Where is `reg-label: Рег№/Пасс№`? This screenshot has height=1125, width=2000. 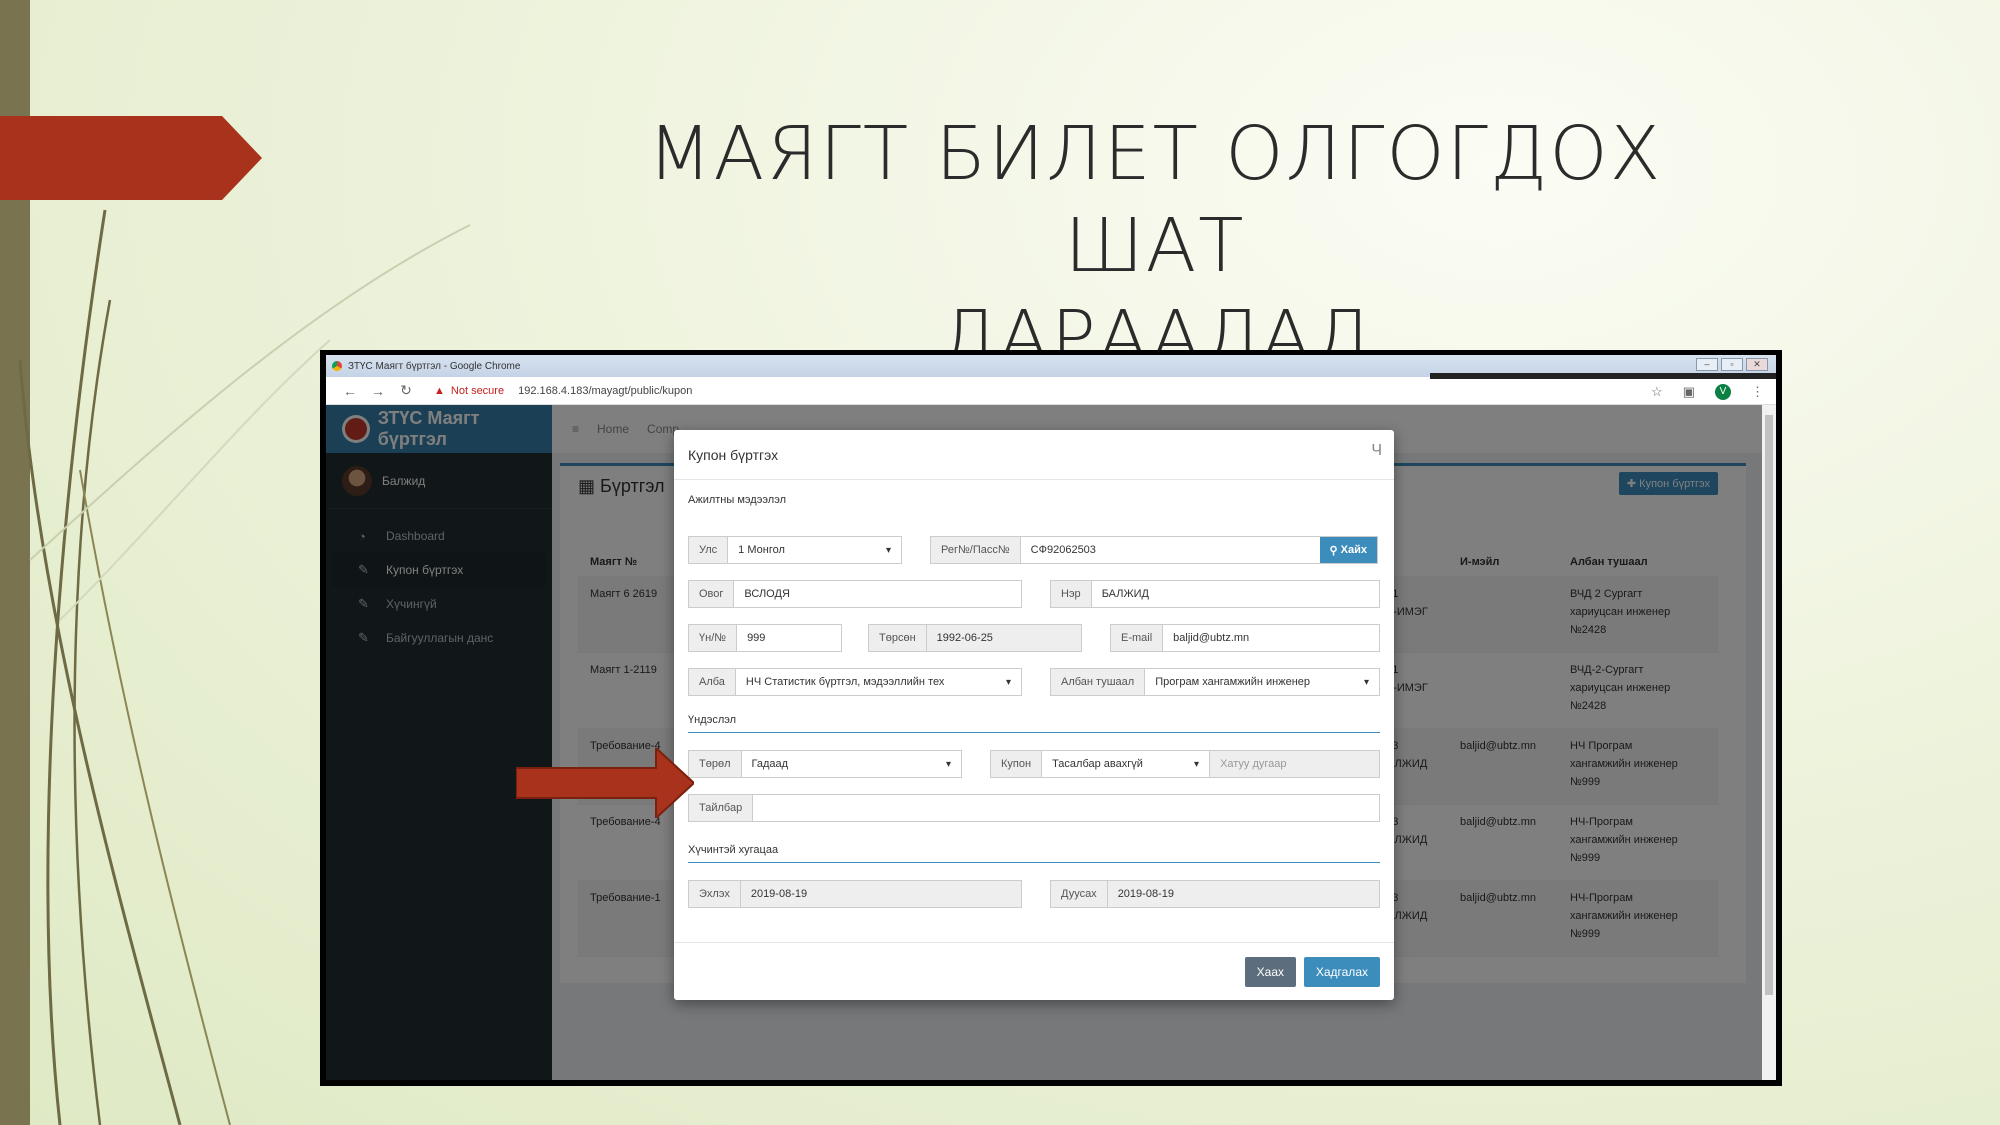
reg-label: Рег№/Пасс№ is located at coordinates (976, 550).